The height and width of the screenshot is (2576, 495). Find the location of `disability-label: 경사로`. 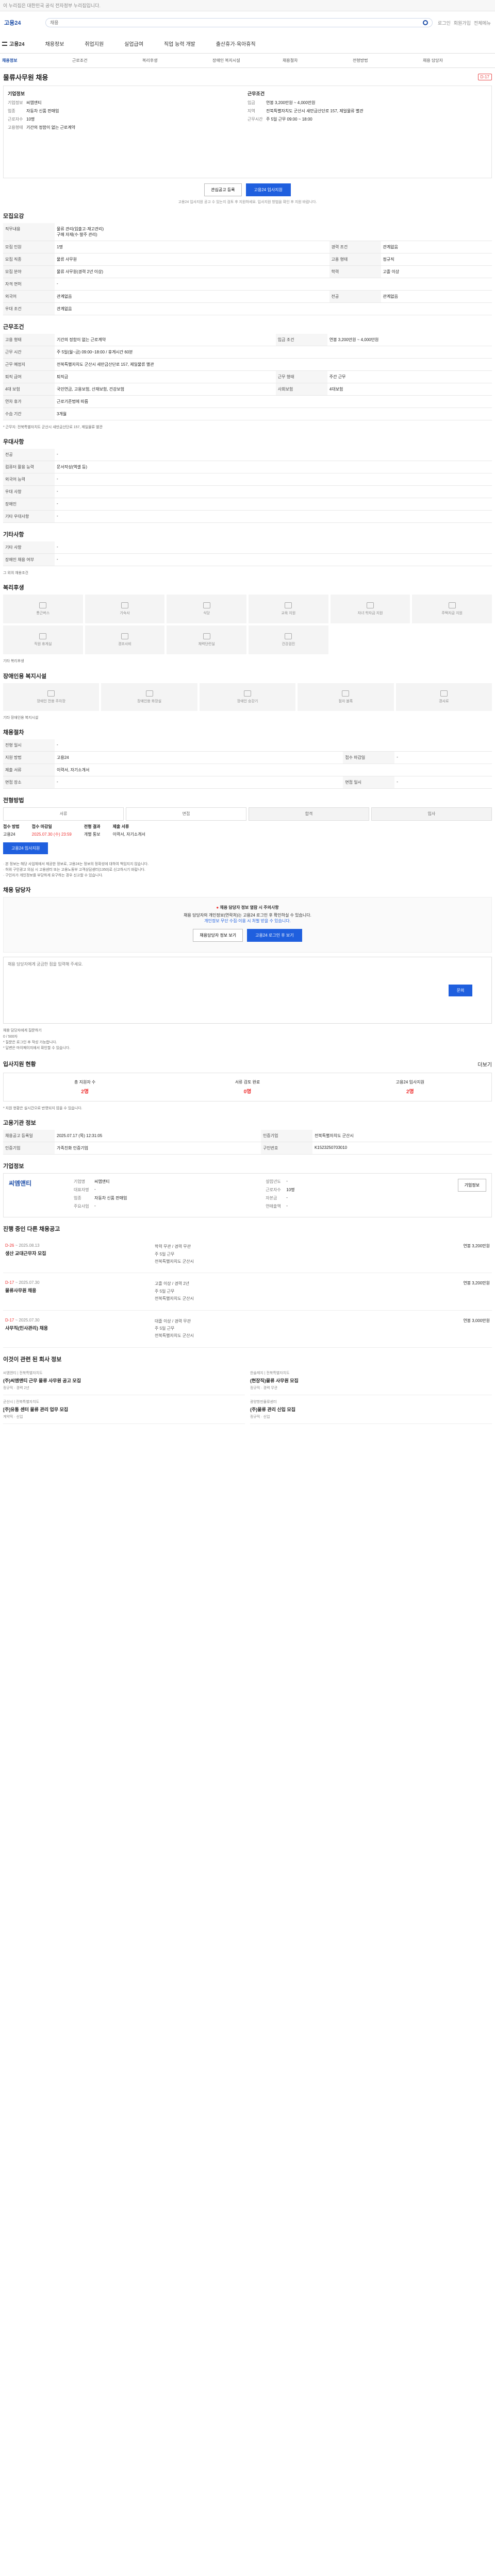

disability-label: 경사로 is located at coordinates (444, 701).